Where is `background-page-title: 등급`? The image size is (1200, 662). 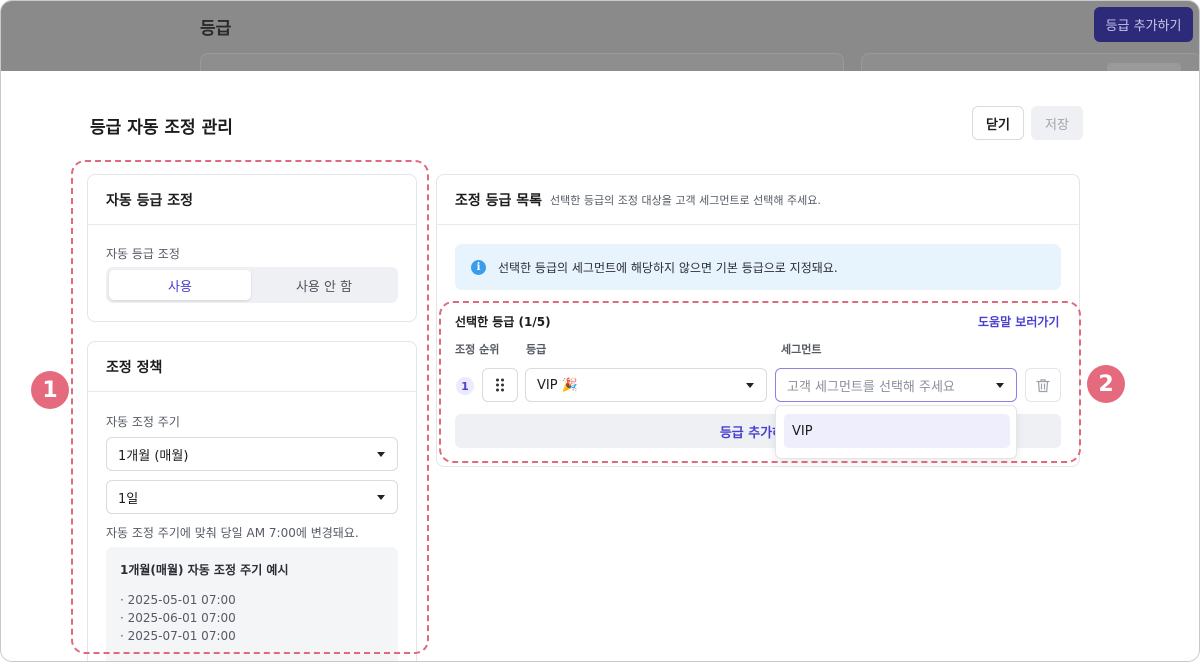
background-page-title: 등급 is located at coordinates (216, 29).